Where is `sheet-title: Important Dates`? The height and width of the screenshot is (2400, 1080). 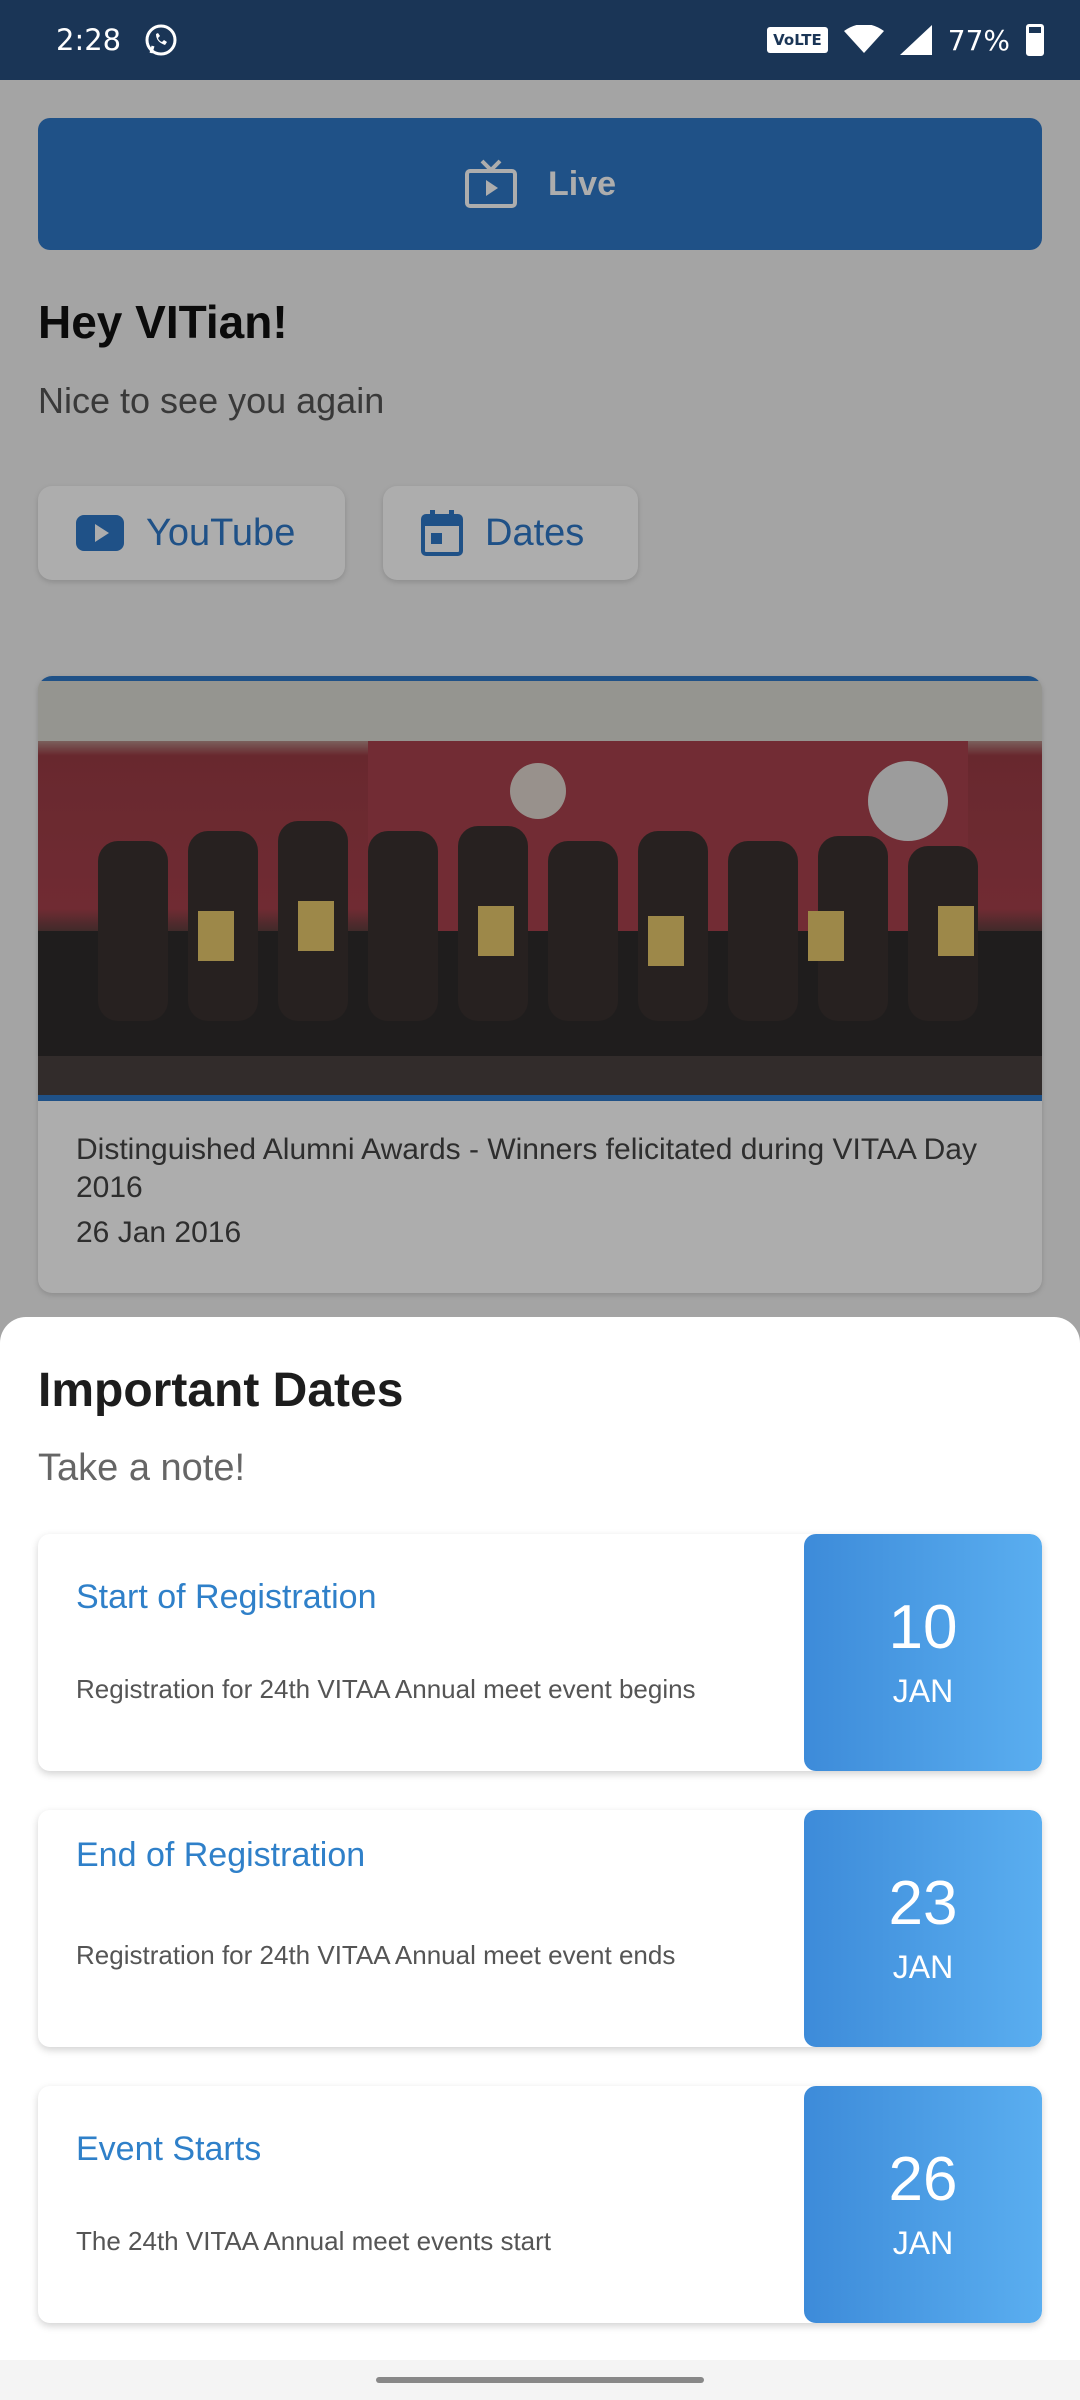 sheet-title: Important Dates is located at coordinates (221, 1390).